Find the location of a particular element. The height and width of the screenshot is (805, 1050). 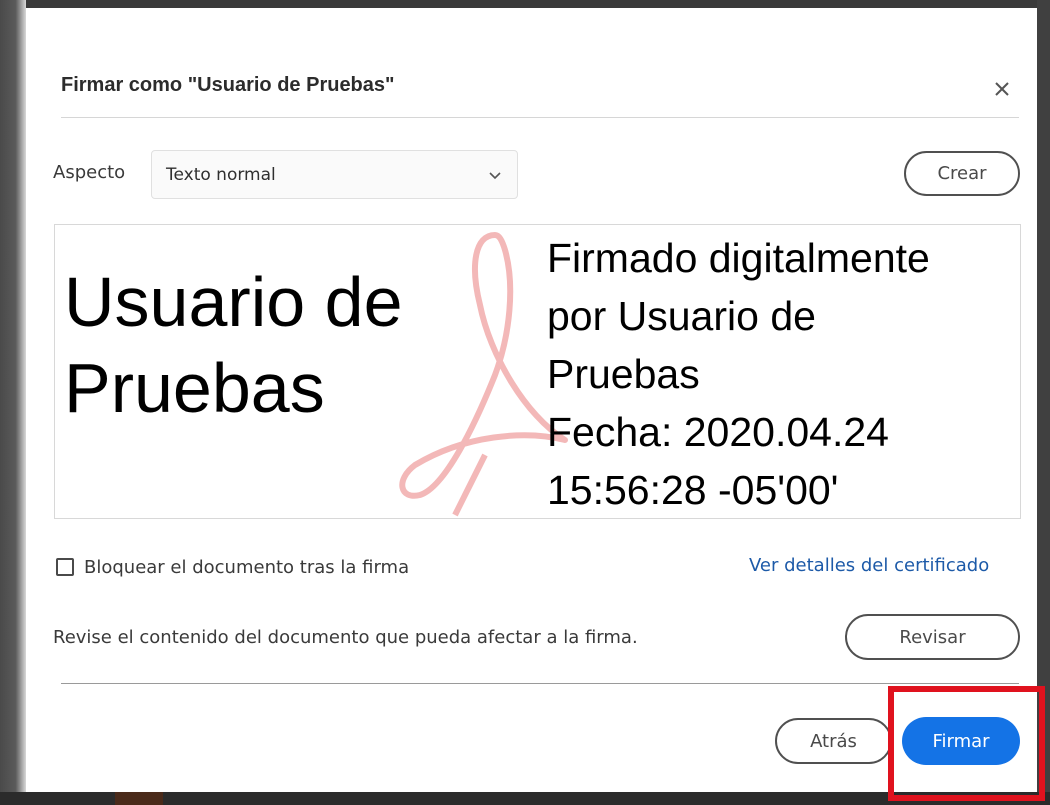

appearance-select: Texto normal is located at coordinates (334, 174).